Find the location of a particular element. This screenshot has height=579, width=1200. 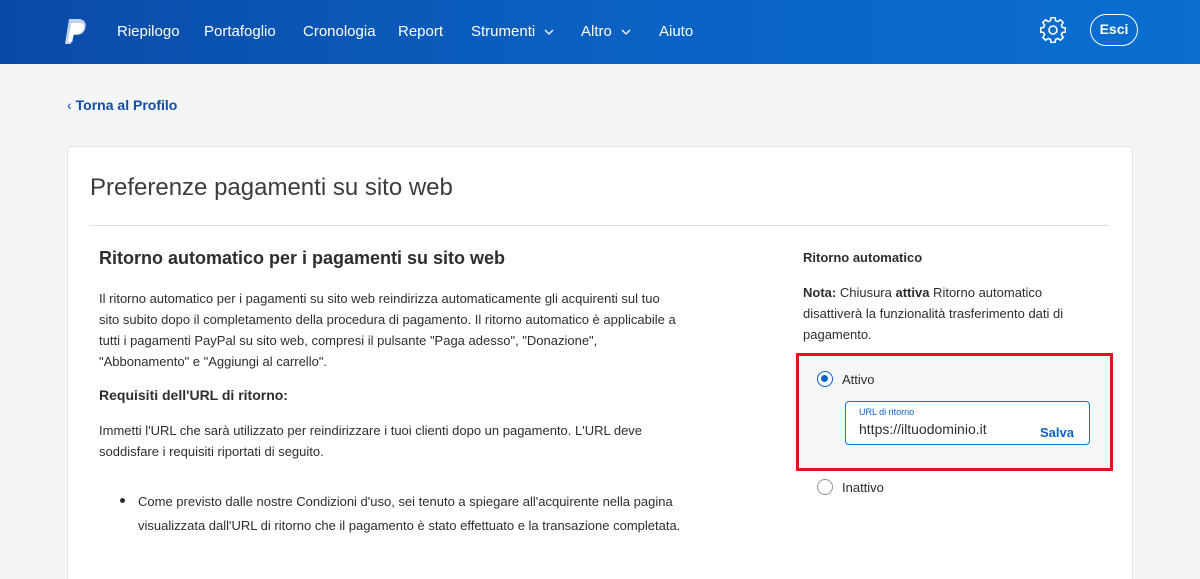

requirements-title: Requisiti dell'URL di ritorno: is located at coordinates (193, 395).